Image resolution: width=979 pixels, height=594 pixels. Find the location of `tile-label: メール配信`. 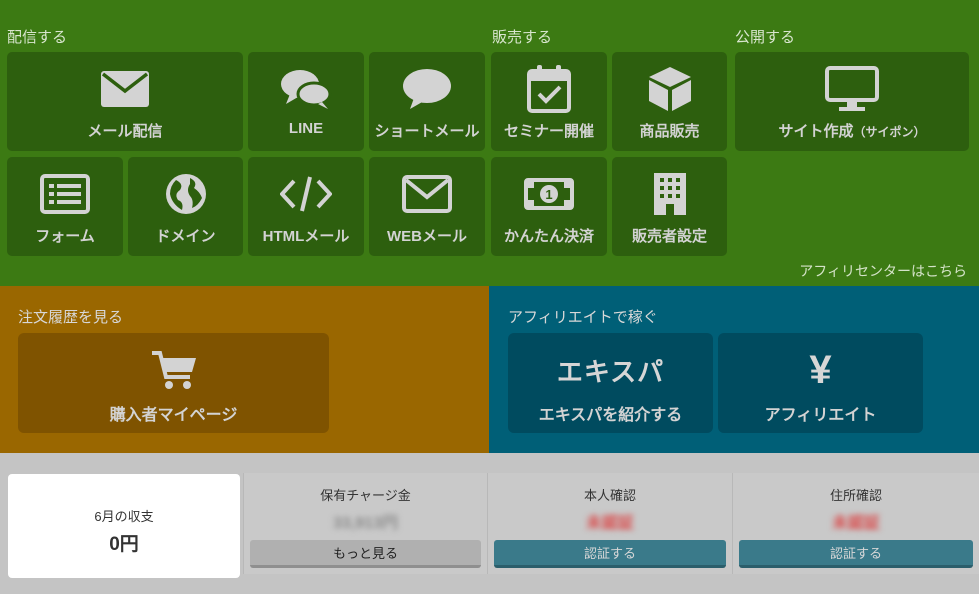

tile-label: メール配信 is located at coordinates (125, 131).